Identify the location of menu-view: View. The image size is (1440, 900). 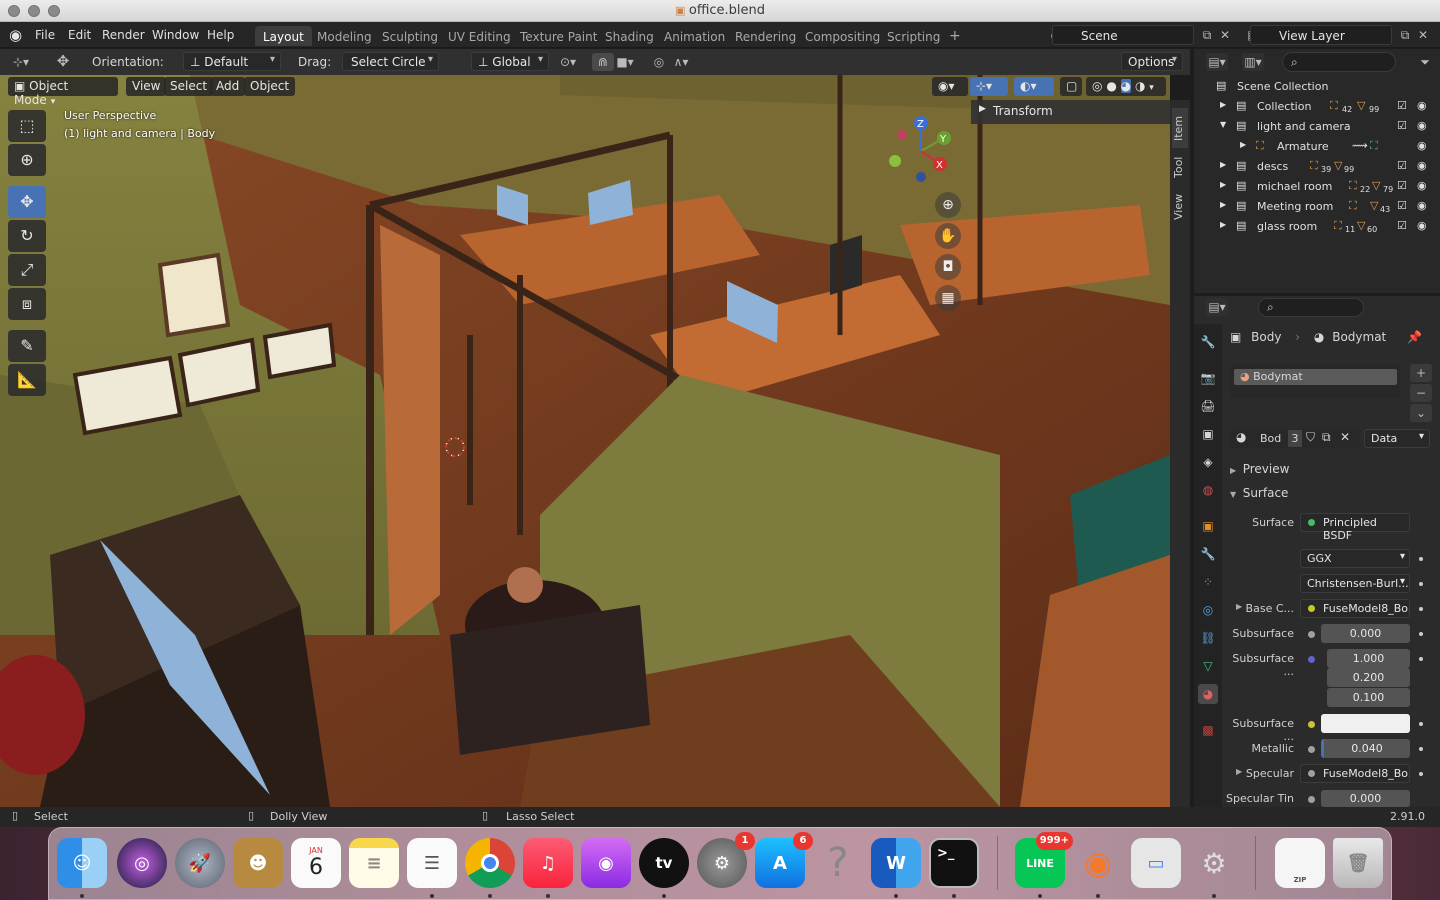
(146, 86).